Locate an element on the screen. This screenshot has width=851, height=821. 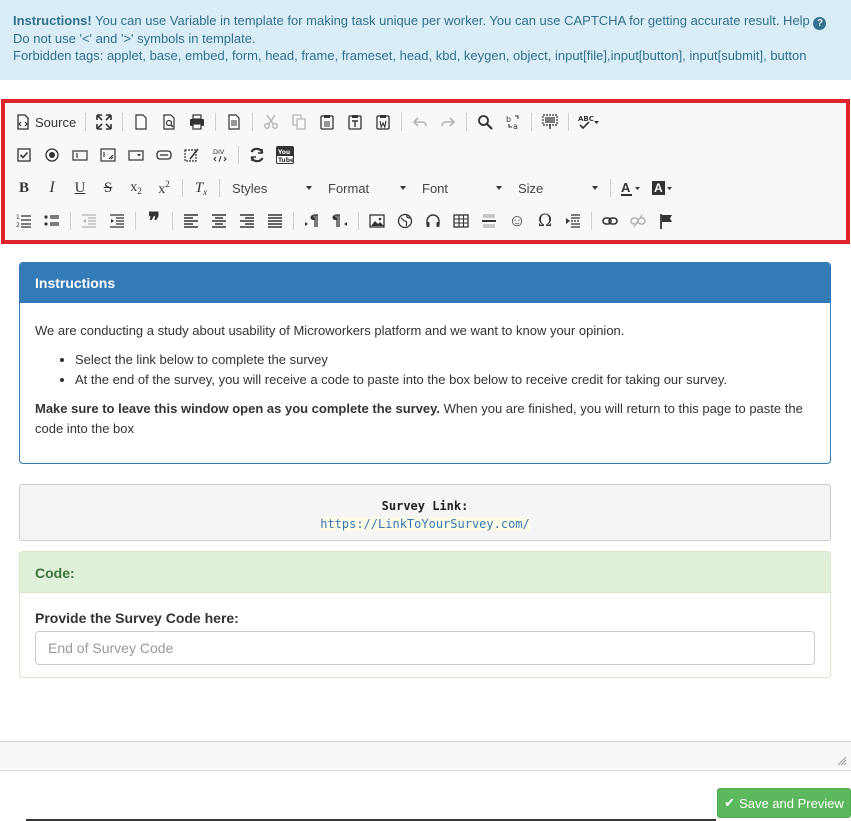
refresh-button is located at coordinates (257, 155).